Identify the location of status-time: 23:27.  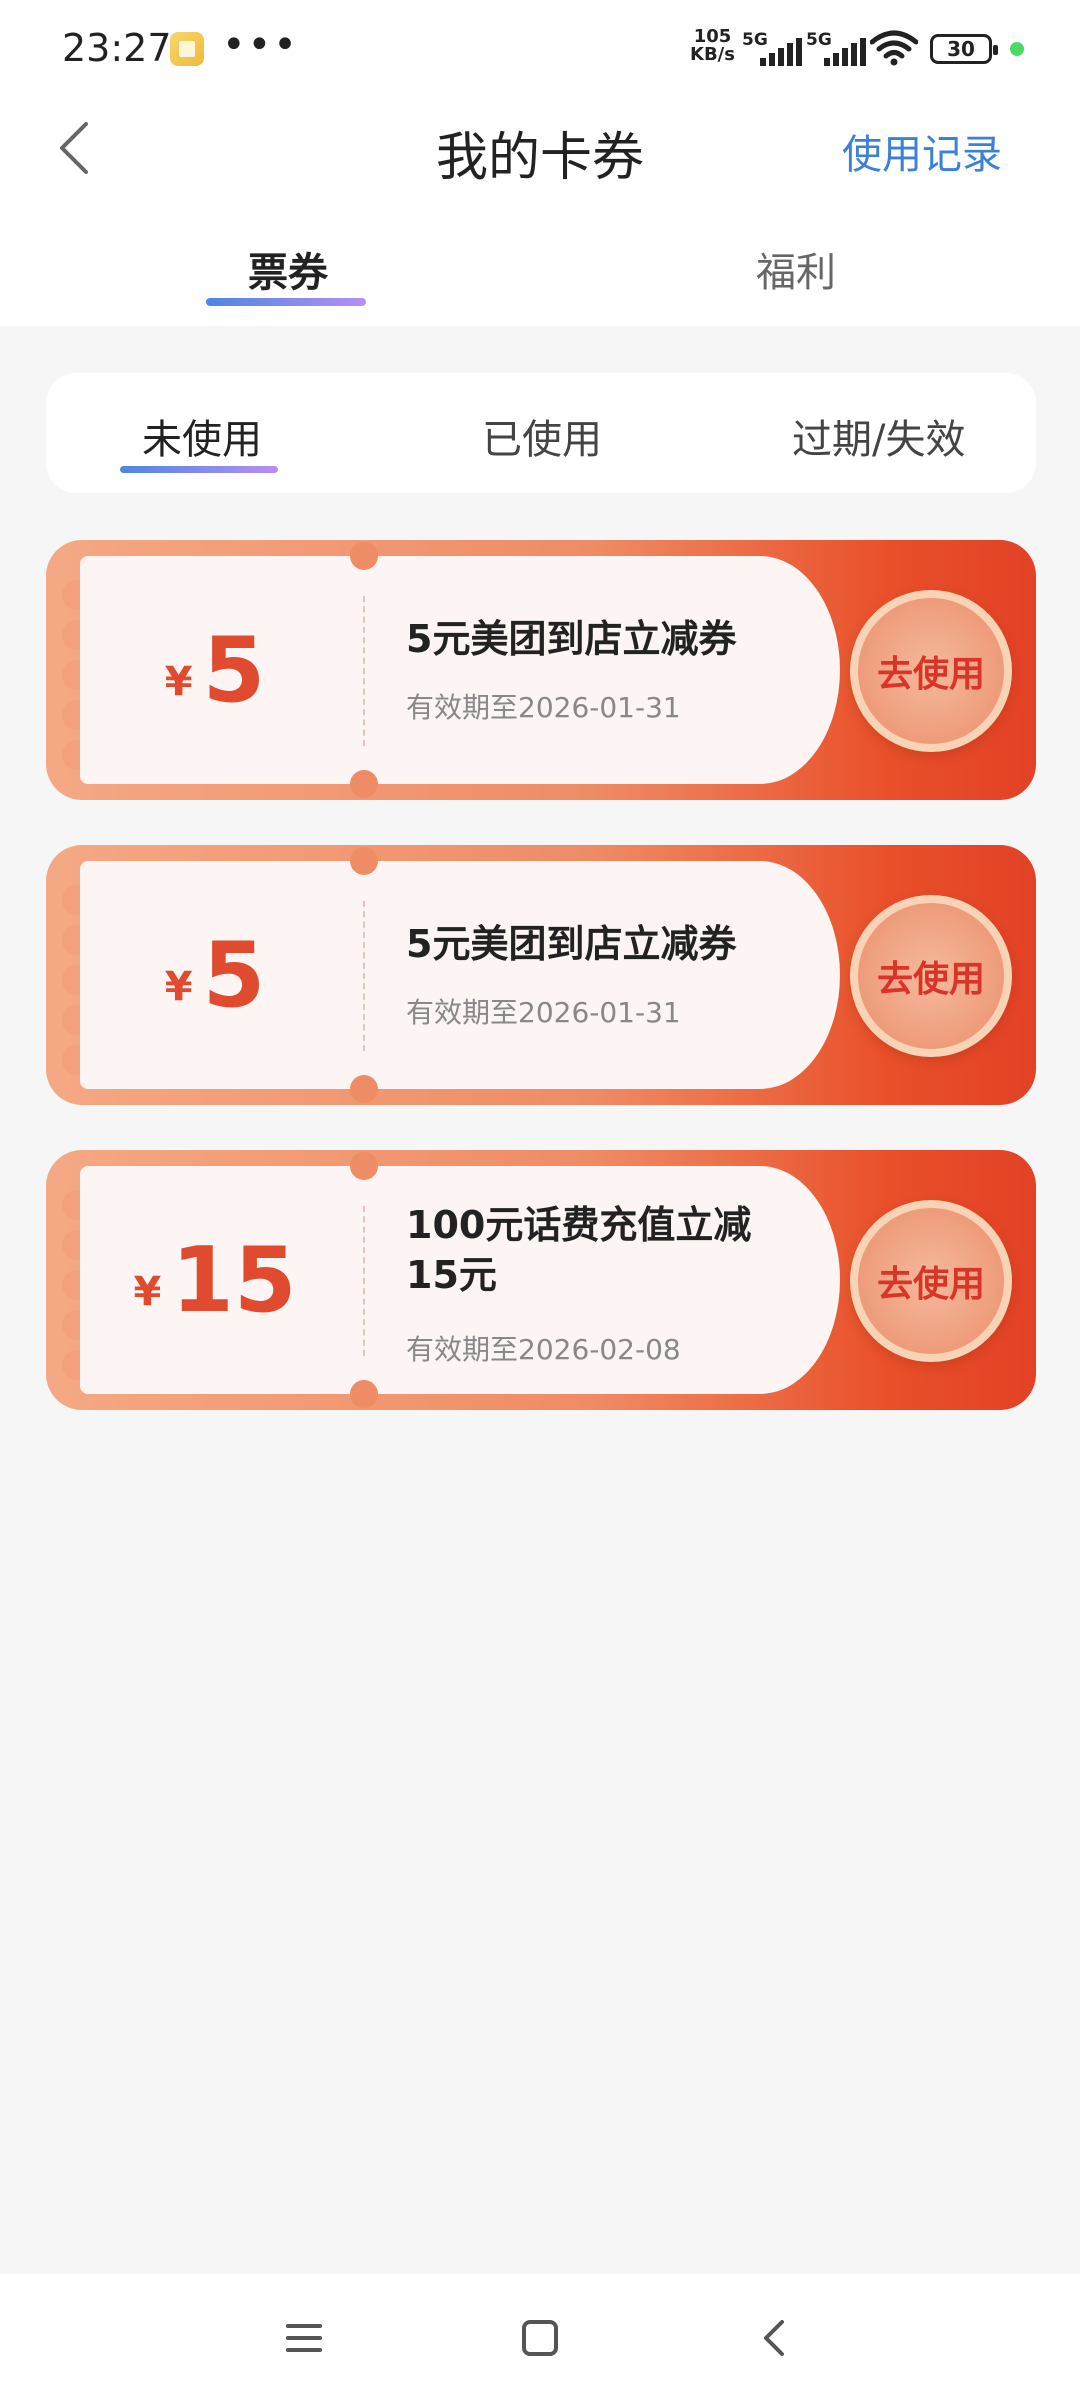
(117, 48).